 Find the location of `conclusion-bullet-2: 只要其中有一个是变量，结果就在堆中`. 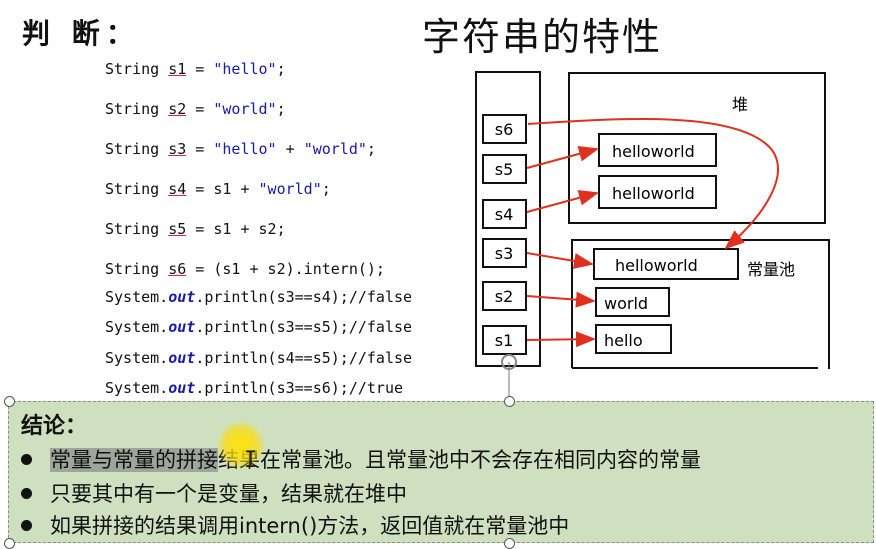

conclusion-bullet-2: 只要其中有一个是变量，结果就在堆中 is located at coordinates (214, 493).